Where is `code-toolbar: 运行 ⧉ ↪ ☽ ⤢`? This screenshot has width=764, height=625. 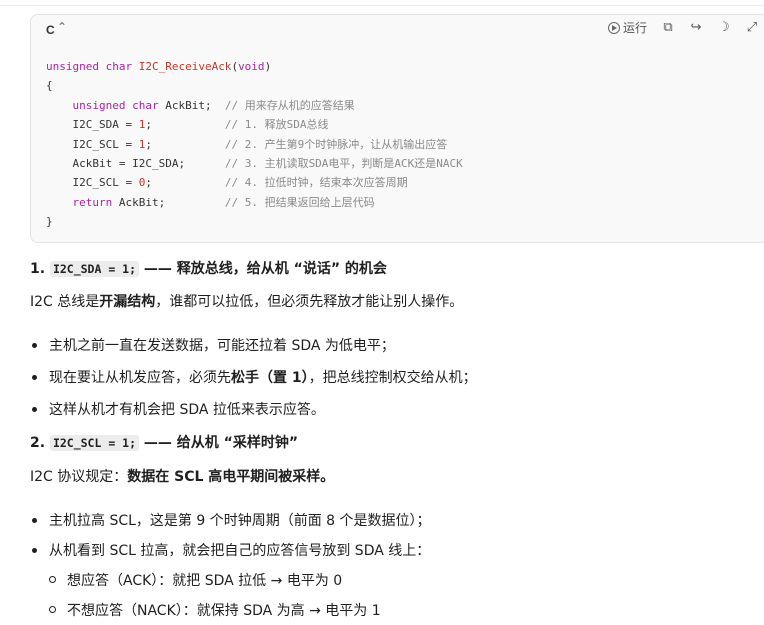
code-toolbar: 运行 ⧉ ↪ ☽ ⤢ is located at coordinates (683, 27).